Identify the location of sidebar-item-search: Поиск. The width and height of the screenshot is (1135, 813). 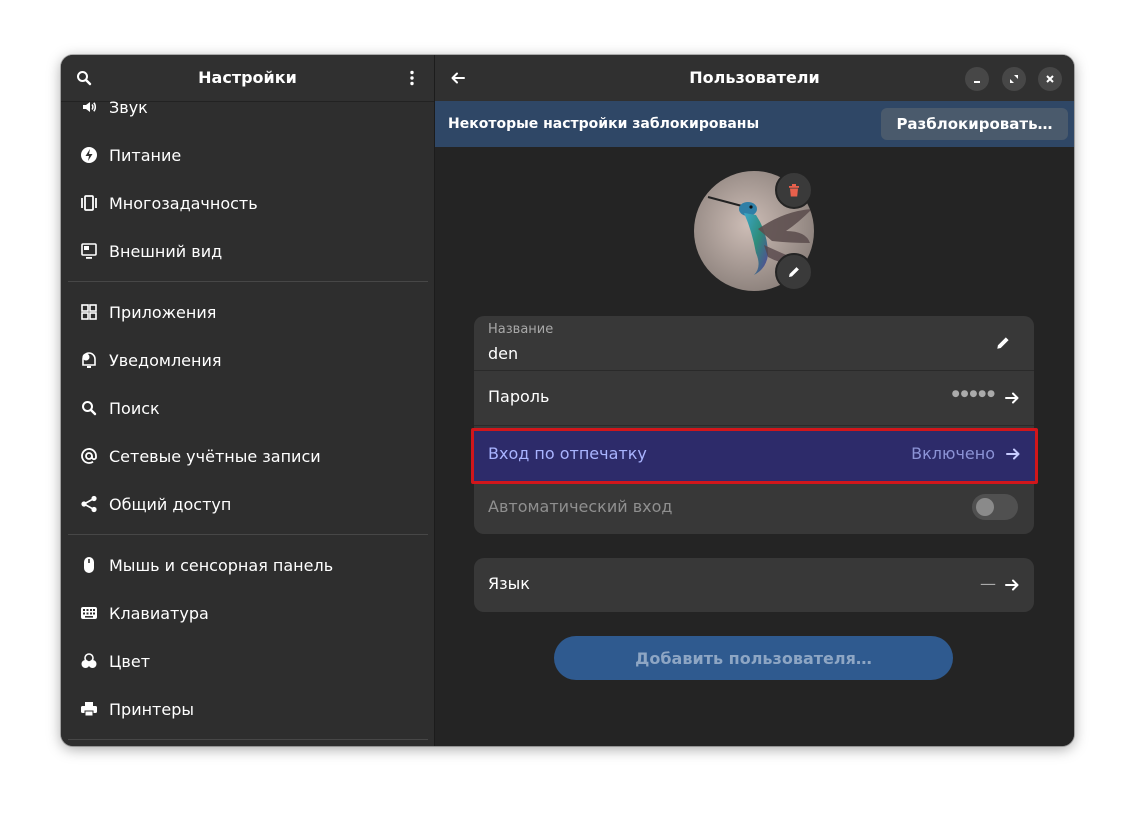
(247, 408).